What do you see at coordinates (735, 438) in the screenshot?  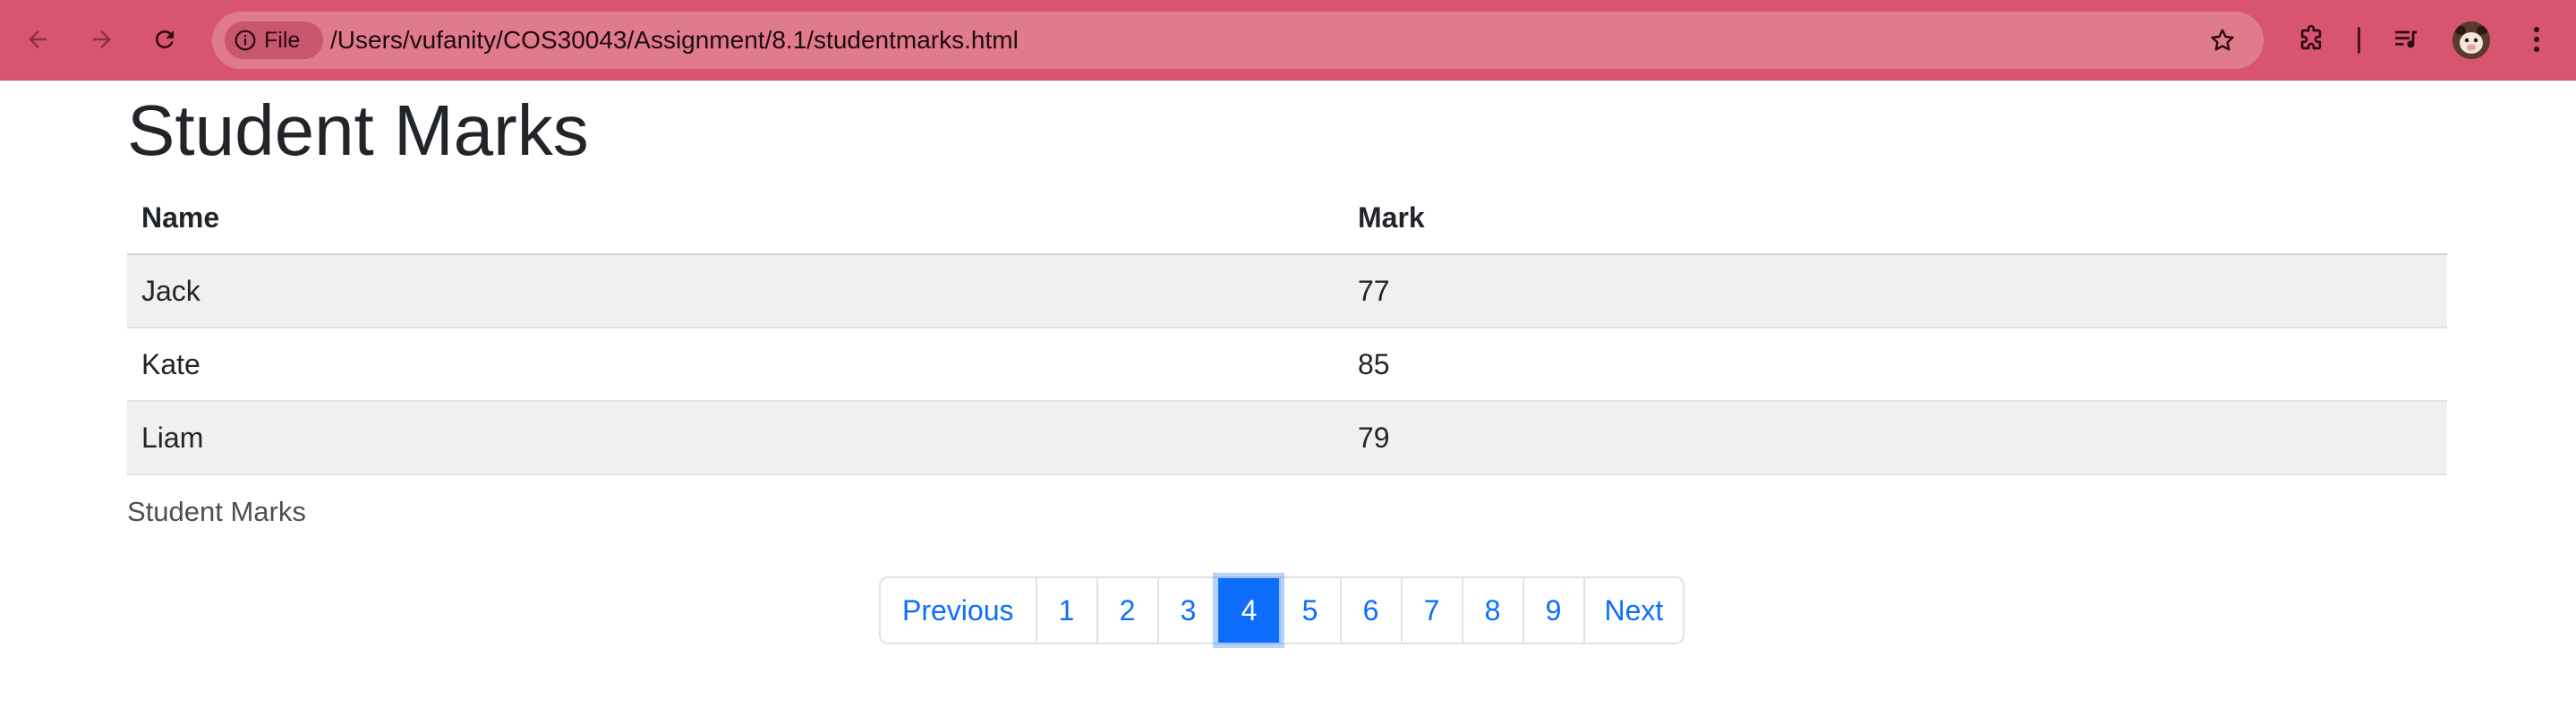 I see `student-name-cell: Liam` at bounding box center [735, 438].